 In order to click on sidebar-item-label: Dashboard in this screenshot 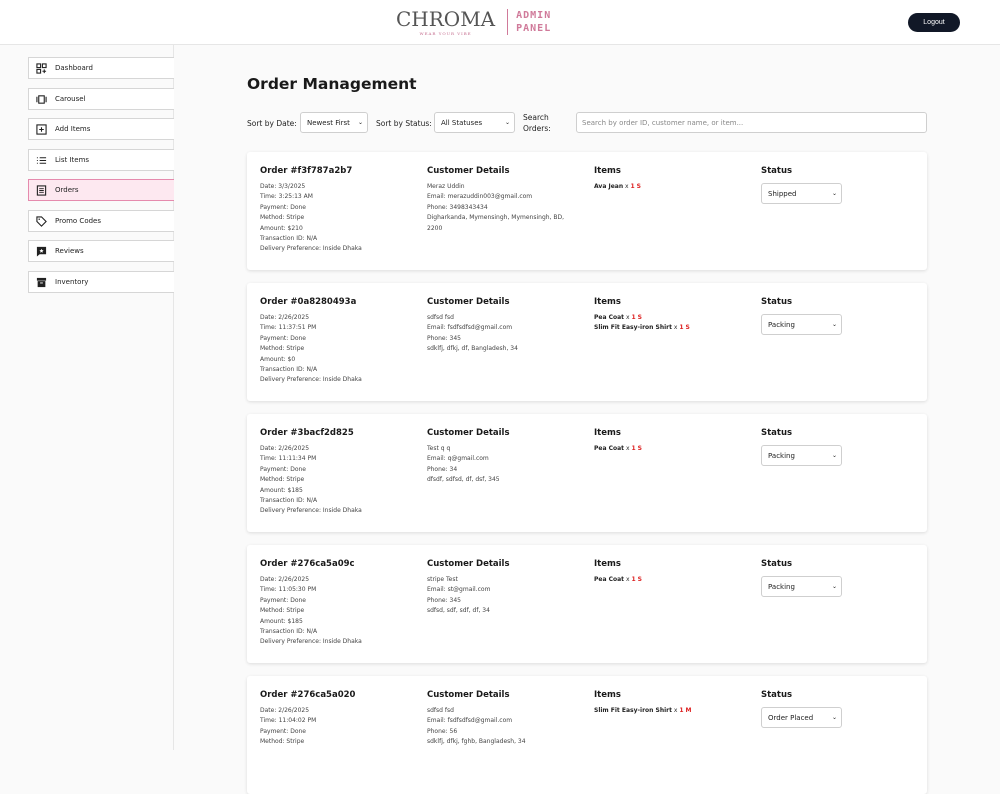, I will do `click(74, 68)`.